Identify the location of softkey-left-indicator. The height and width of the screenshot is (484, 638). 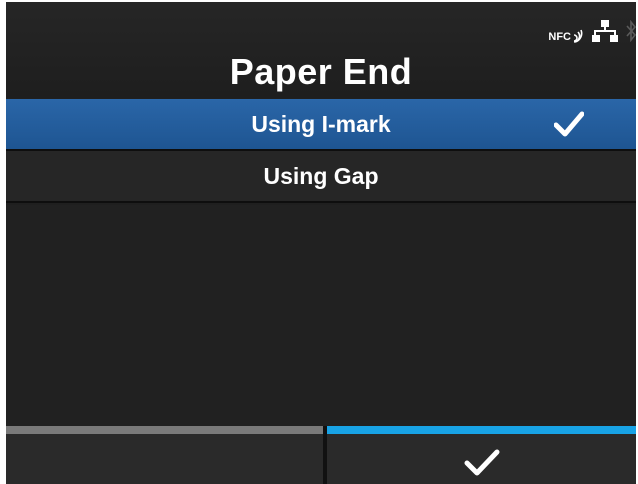
(164, 430).